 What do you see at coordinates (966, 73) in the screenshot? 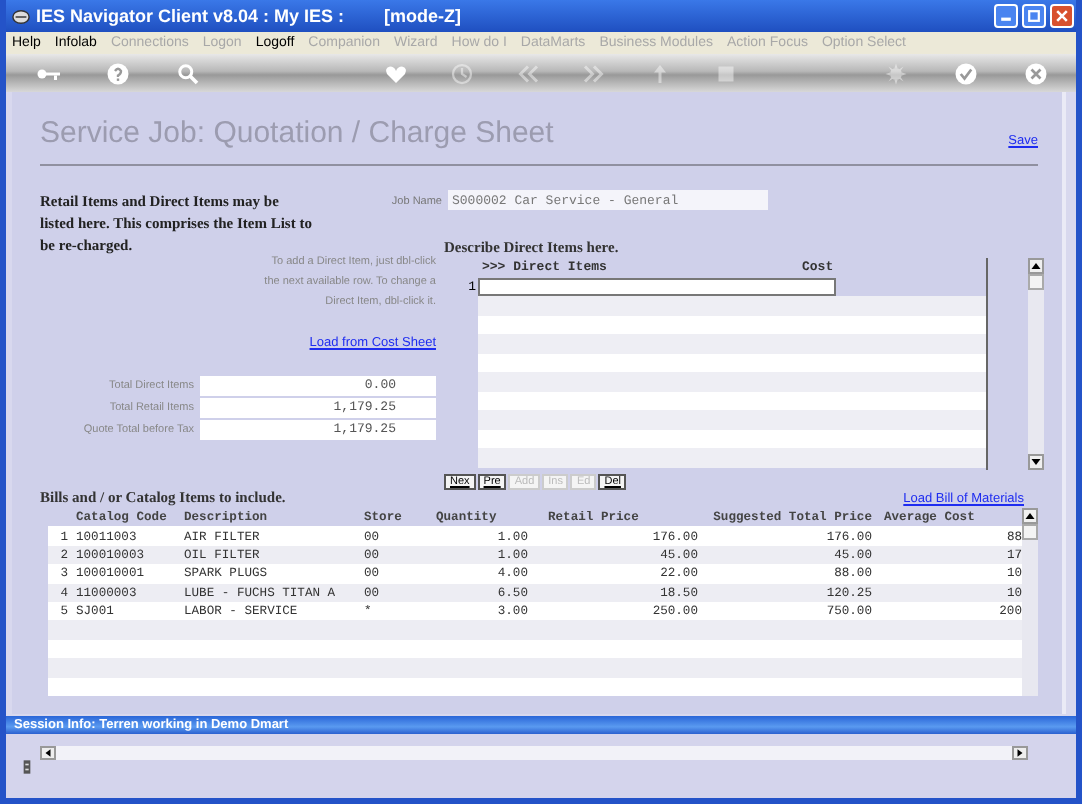
I see `check-icon` at bounding box center [966, 73].